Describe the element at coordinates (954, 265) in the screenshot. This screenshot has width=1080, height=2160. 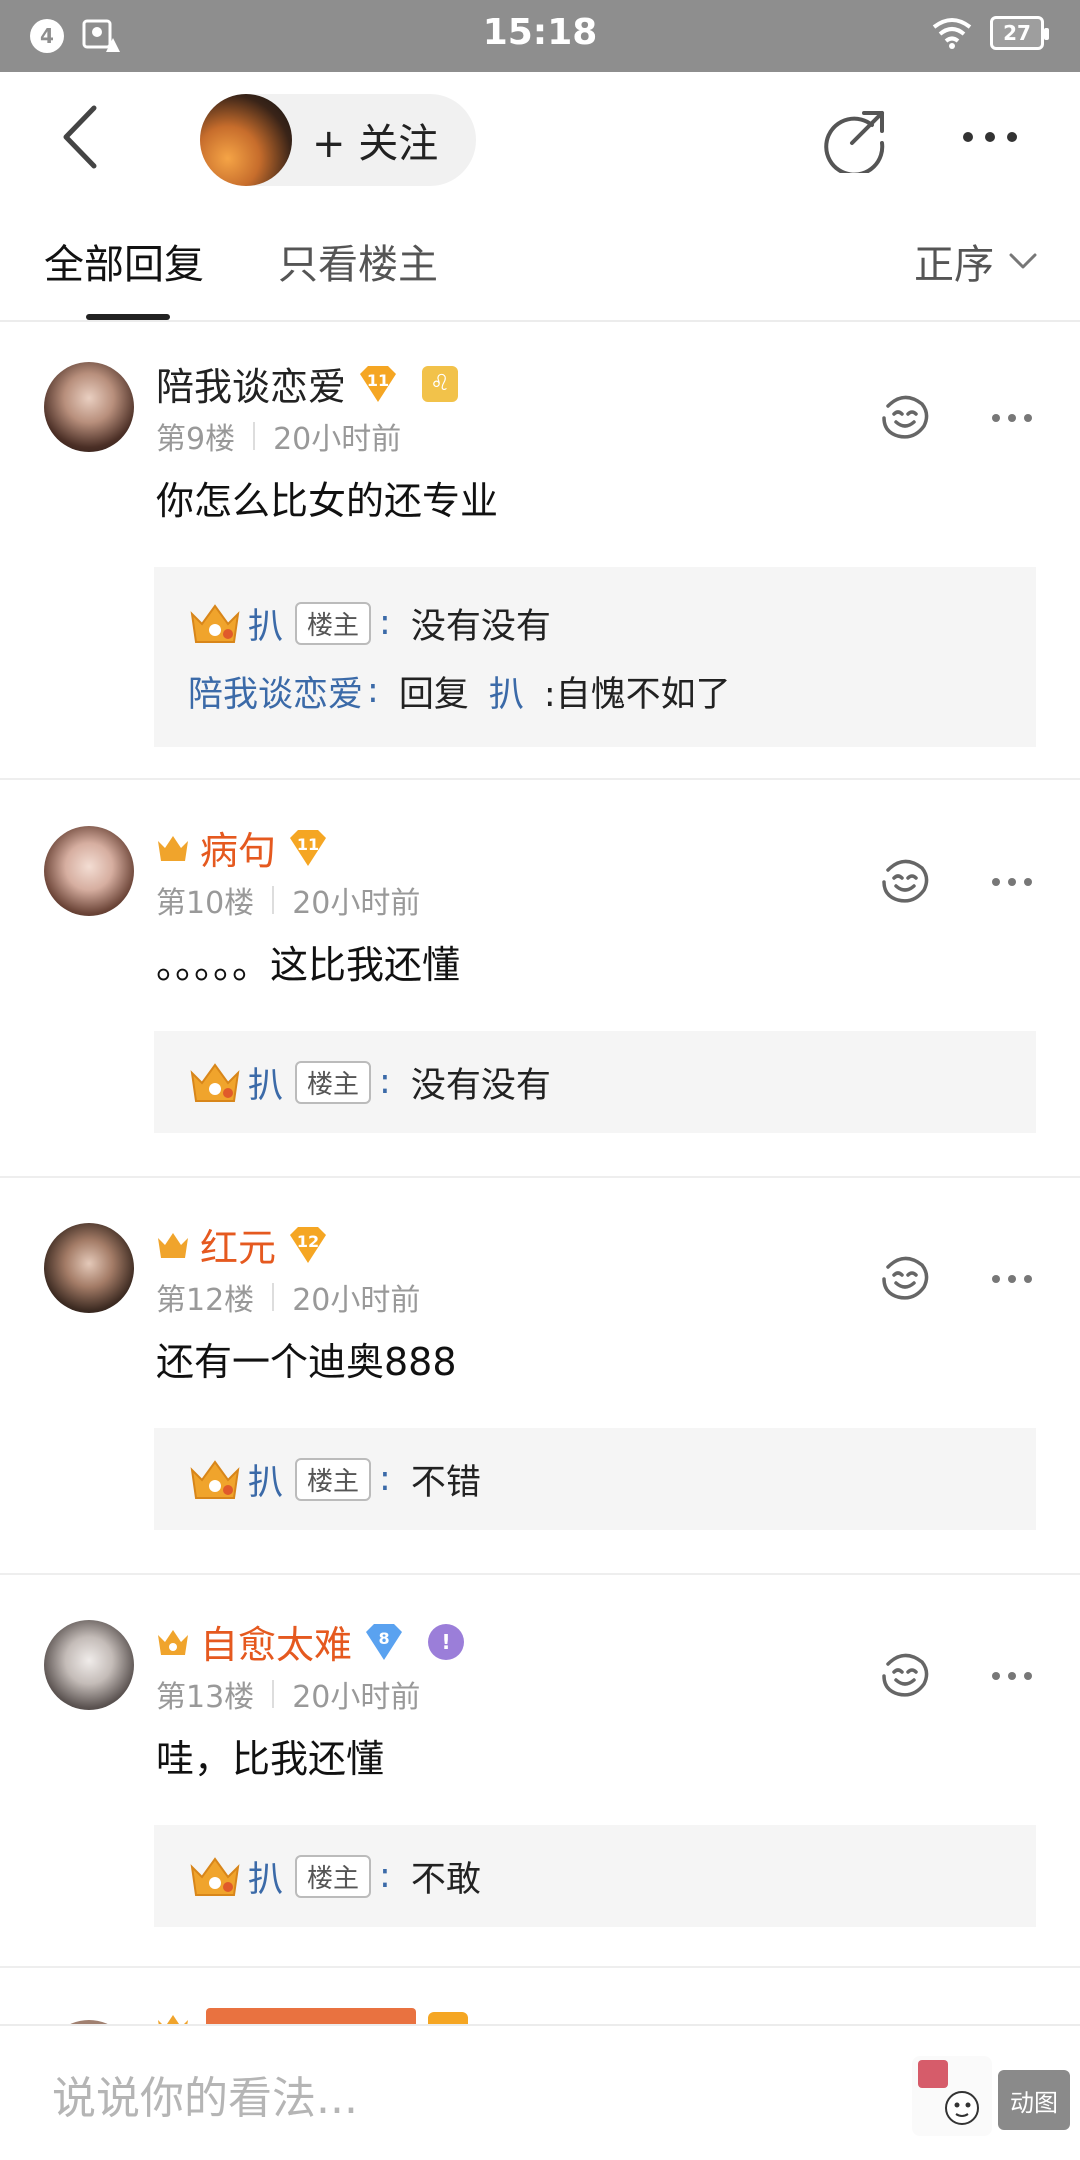
I see `sort-label: 正序` at that location.